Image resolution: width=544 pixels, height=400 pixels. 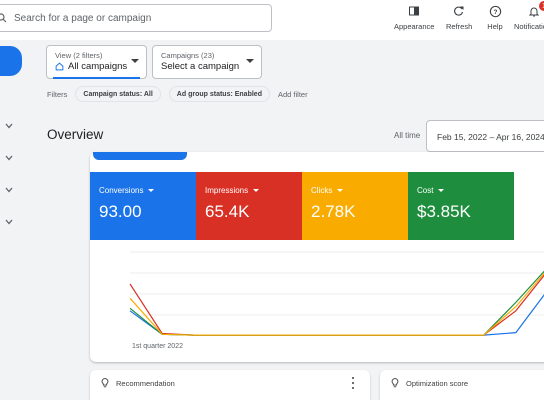 I want to click on refresh-button: Refresh, so click(x=459, y=17).